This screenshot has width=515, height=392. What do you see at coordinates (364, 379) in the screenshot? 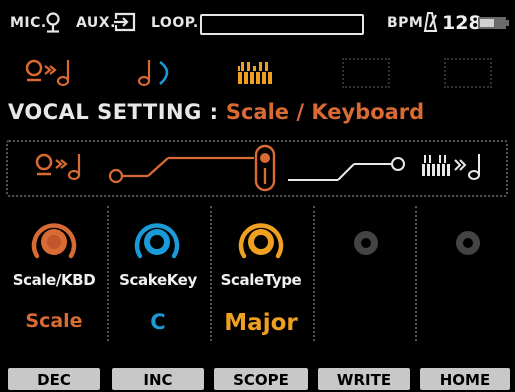
I see `write-button: WRITE` at bounding box center [364, 379].